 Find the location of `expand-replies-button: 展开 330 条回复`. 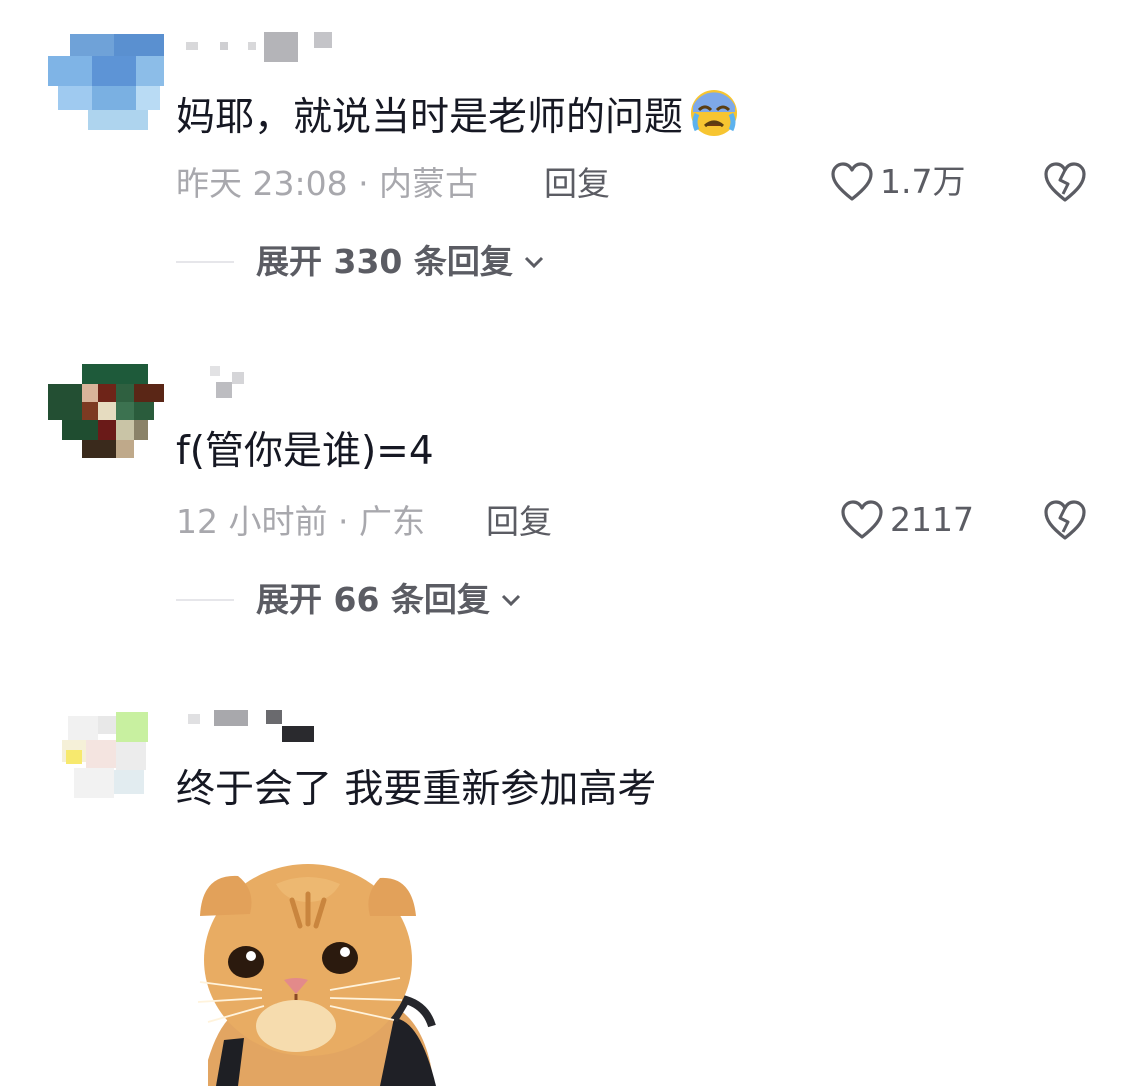

expand-replies-button: 展开 330 条回复 is located at coordinates (360, 262).